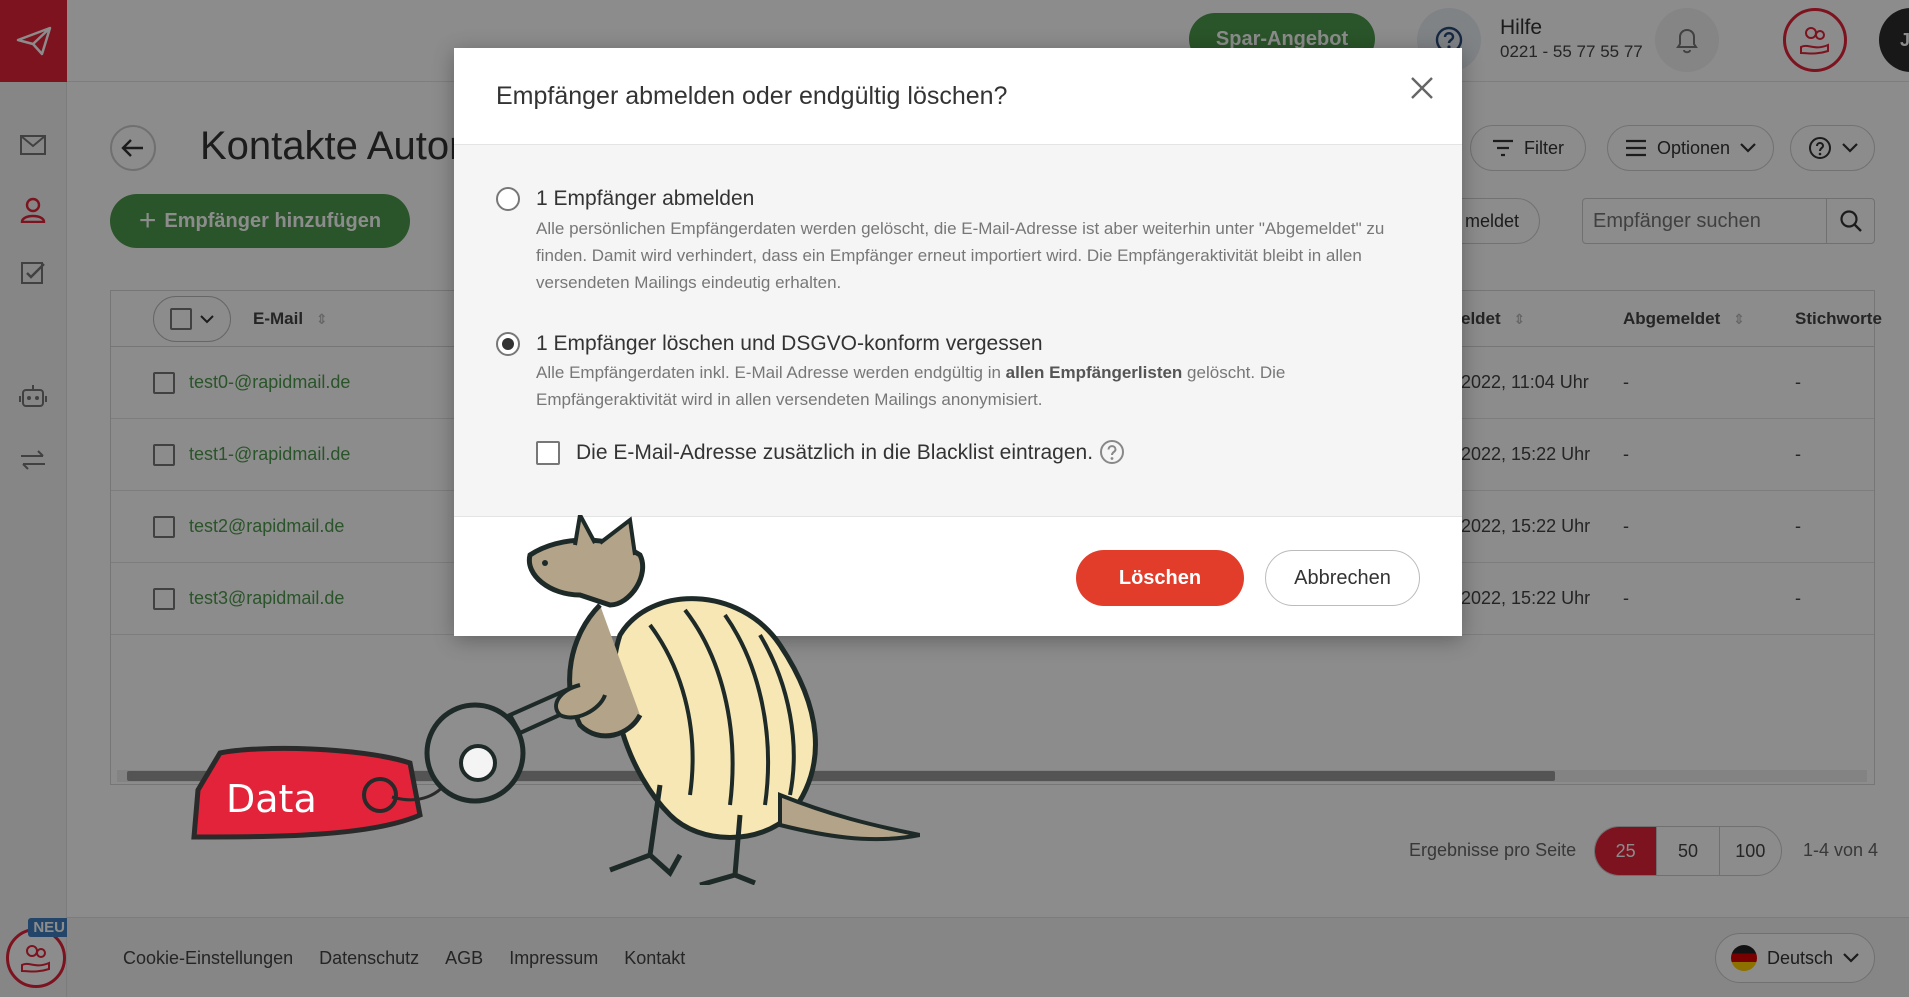 Image resolution: width=1909 pixels, height=997 pixels. Describe the element at coordinates (508, 199) in the screenshot. I see `radio-unsubscribe` at that location.